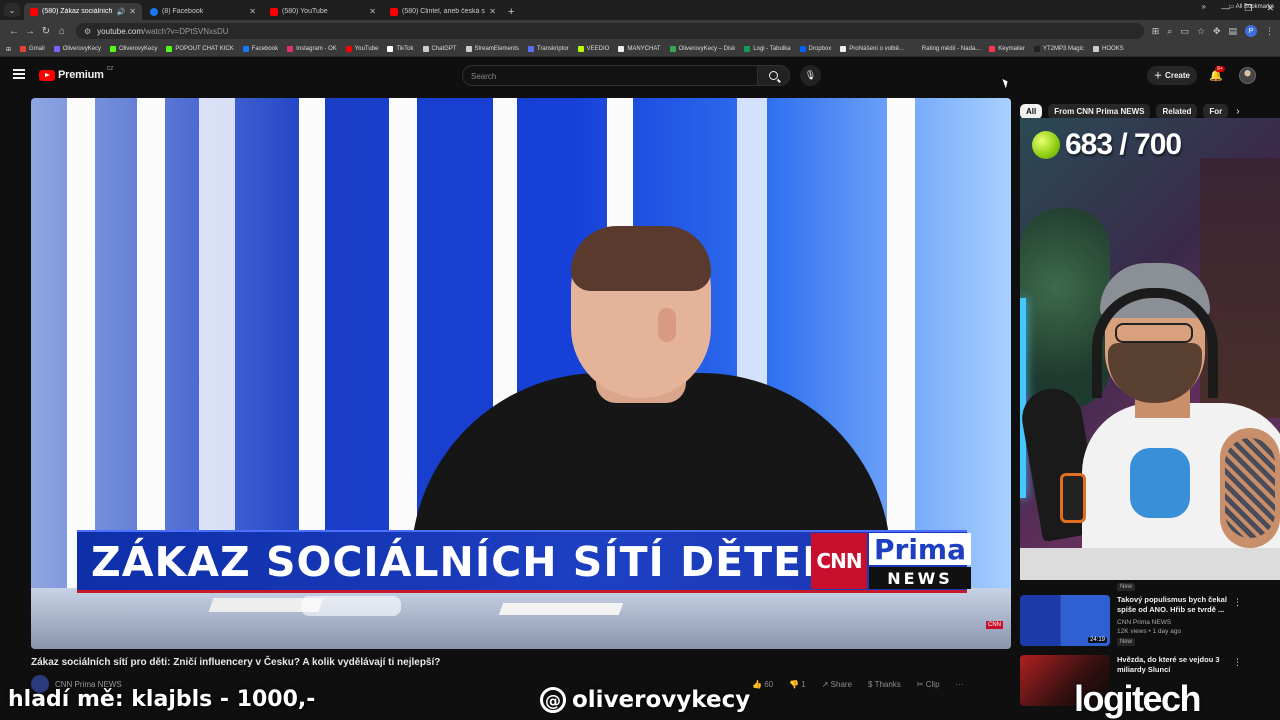 The height and width of the screenshot is (720, 1280). Describe the element at coordinates (87, 31) in the screenshot. I see `site-info-icon: ⚙` at that location.